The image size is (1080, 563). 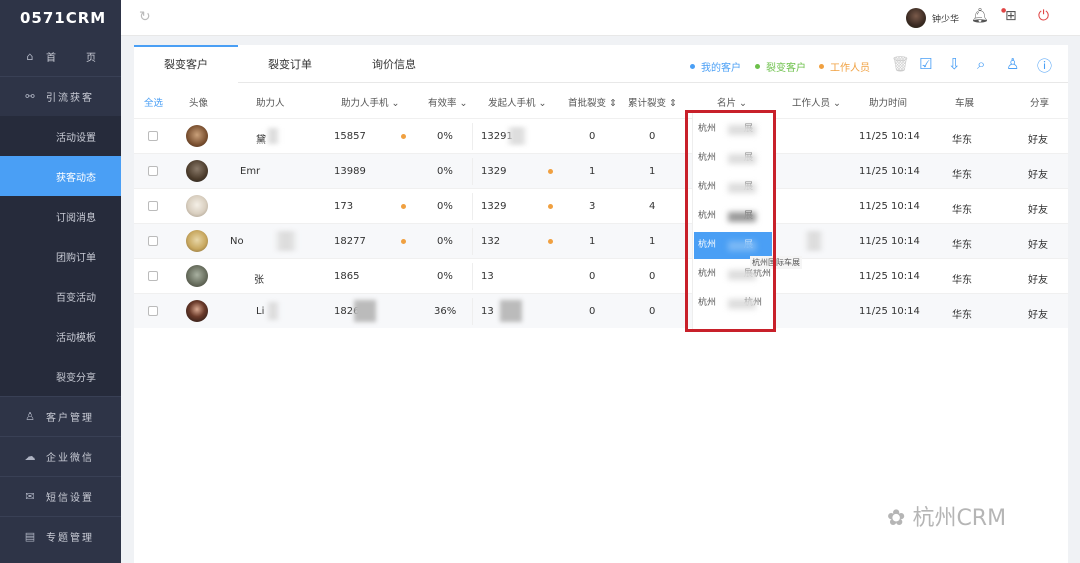 I want to click on select-all-button: 全选, so click(x=153, y=102).